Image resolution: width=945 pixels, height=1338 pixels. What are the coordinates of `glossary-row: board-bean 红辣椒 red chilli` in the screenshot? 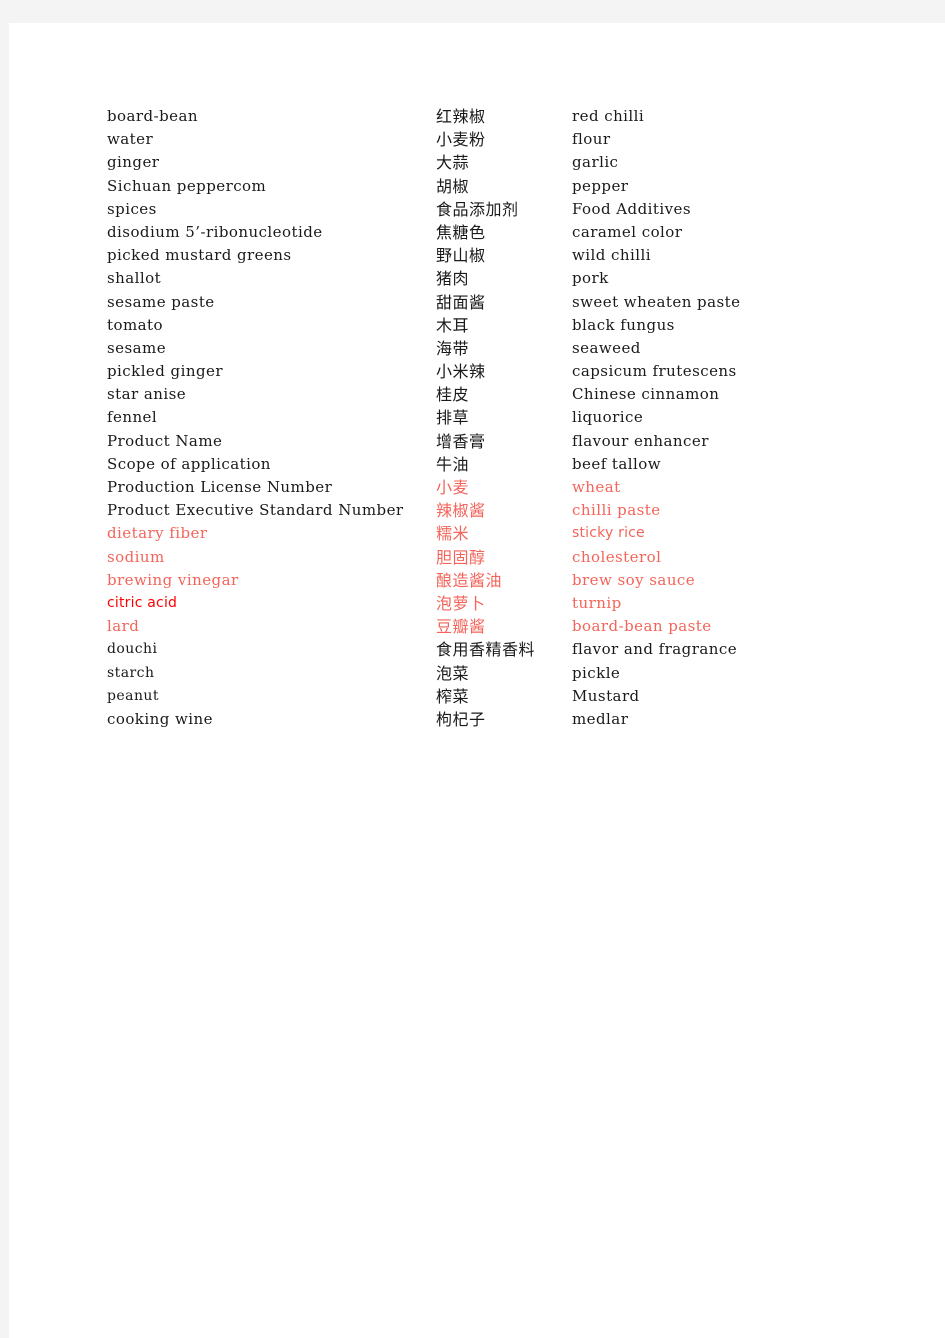 It's located at (498, 116).